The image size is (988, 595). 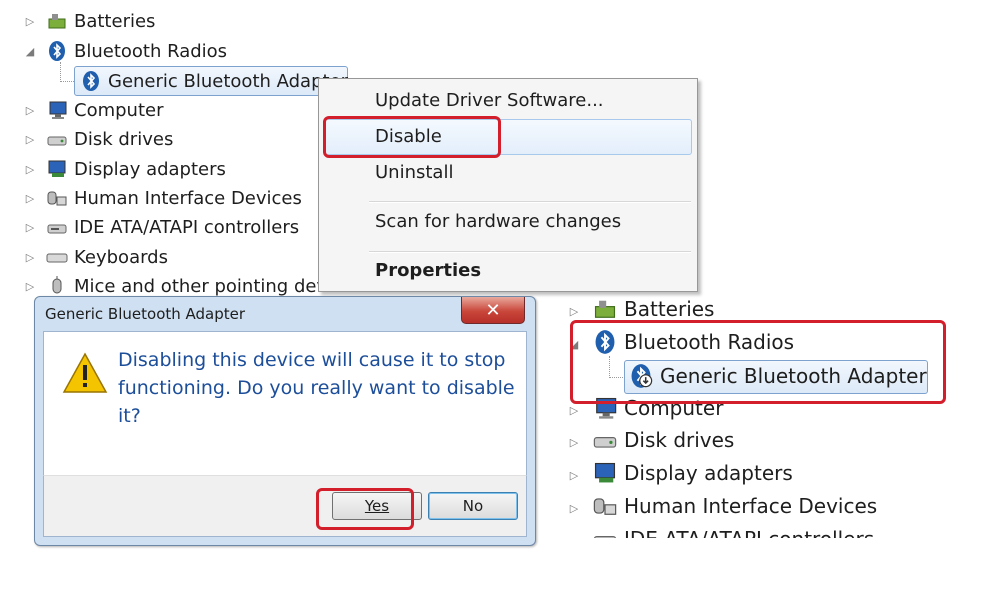 I want to click on dialog-title: Generic Bluetooth Adapter, so click(x=145, y=314).